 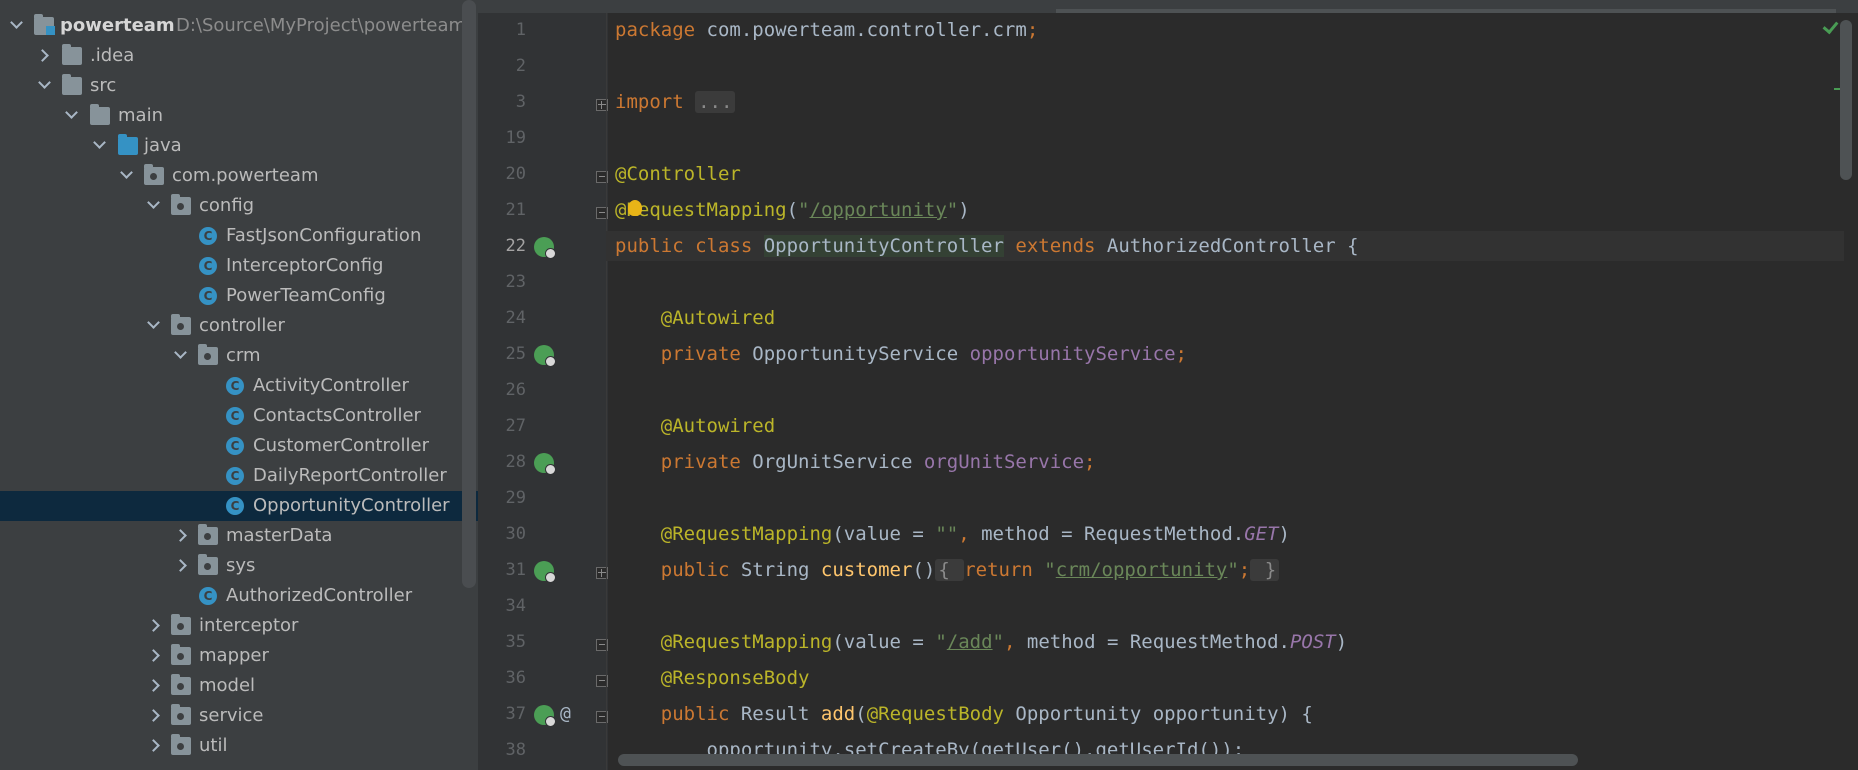 I want to click on tree-item-label: masterData, so click(x=279, y=535).